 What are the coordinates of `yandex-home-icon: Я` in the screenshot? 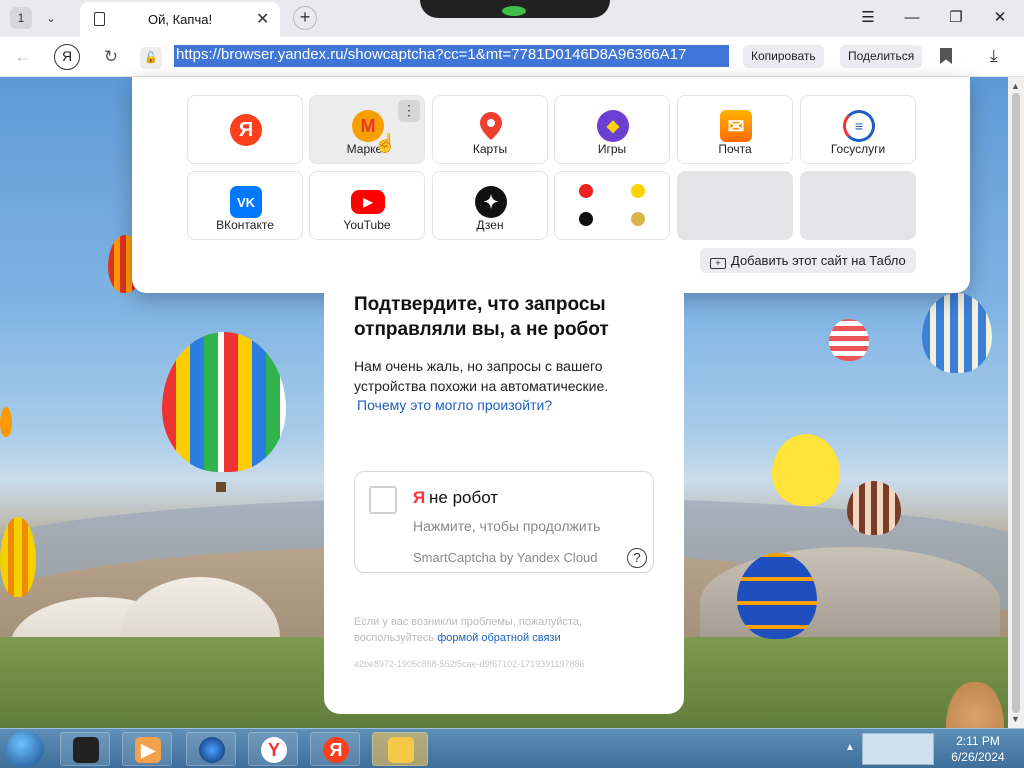 It's located at (67, 57).